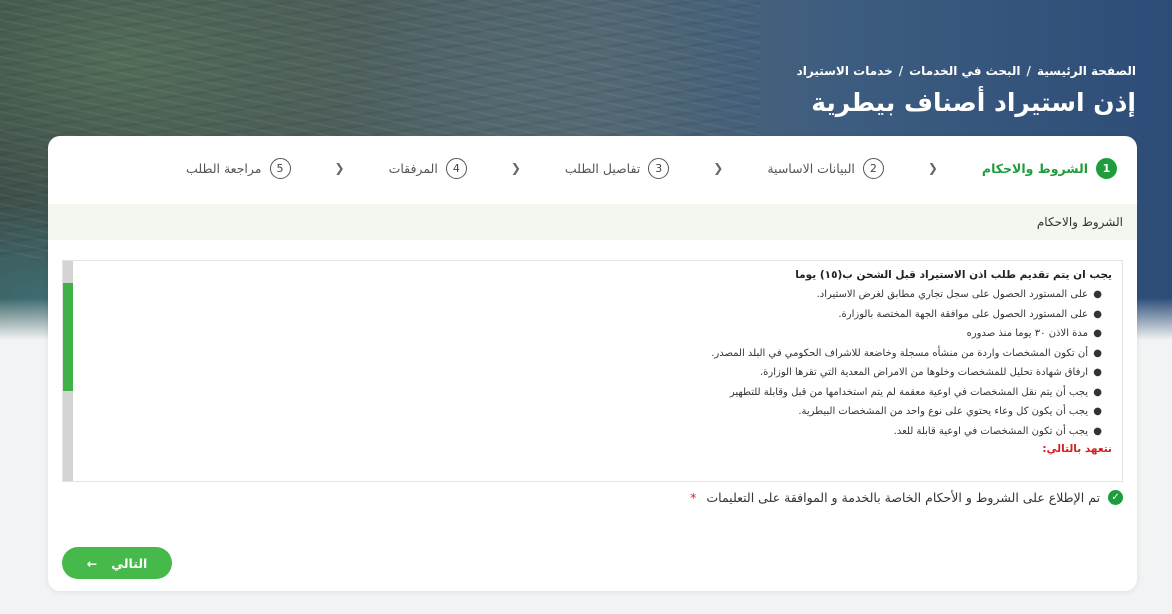 Image resolution: width=1172 pixels, height=614 pixels. I want to click on step-label: البيانات الاساسية, so click(811, 168).